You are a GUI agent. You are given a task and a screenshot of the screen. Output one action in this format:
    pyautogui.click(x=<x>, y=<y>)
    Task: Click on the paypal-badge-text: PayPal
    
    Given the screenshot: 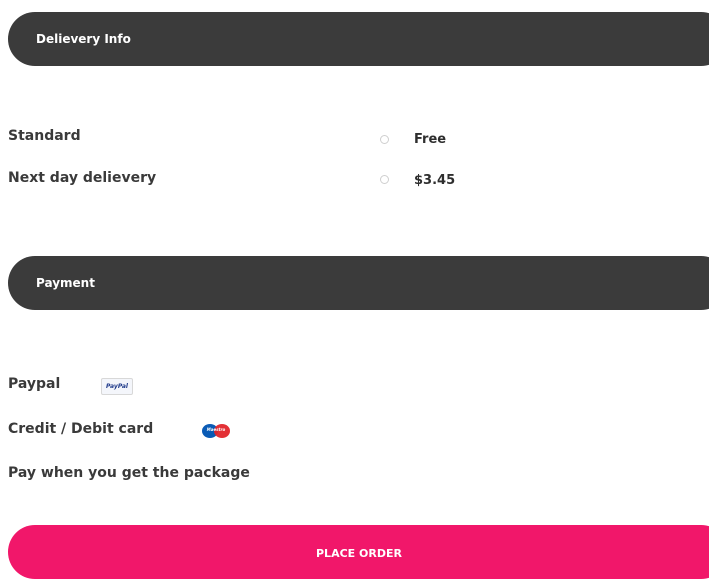 What is the action you would take?
    pyautogui.click(x=117, y=386)
    